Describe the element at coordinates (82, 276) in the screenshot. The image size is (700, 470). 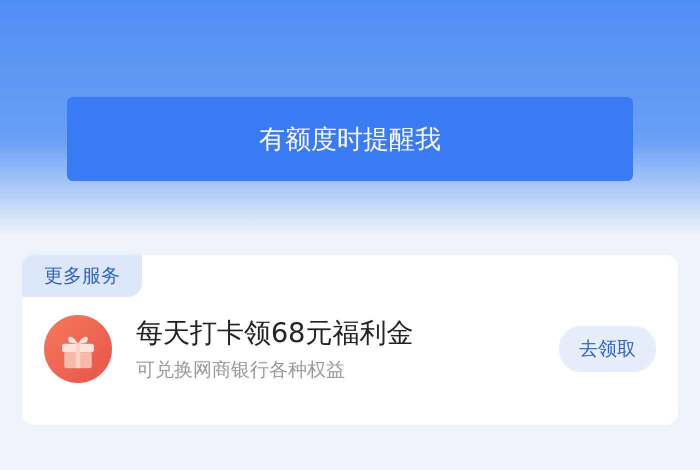
I see `section-tag: 更多服务` at that location.